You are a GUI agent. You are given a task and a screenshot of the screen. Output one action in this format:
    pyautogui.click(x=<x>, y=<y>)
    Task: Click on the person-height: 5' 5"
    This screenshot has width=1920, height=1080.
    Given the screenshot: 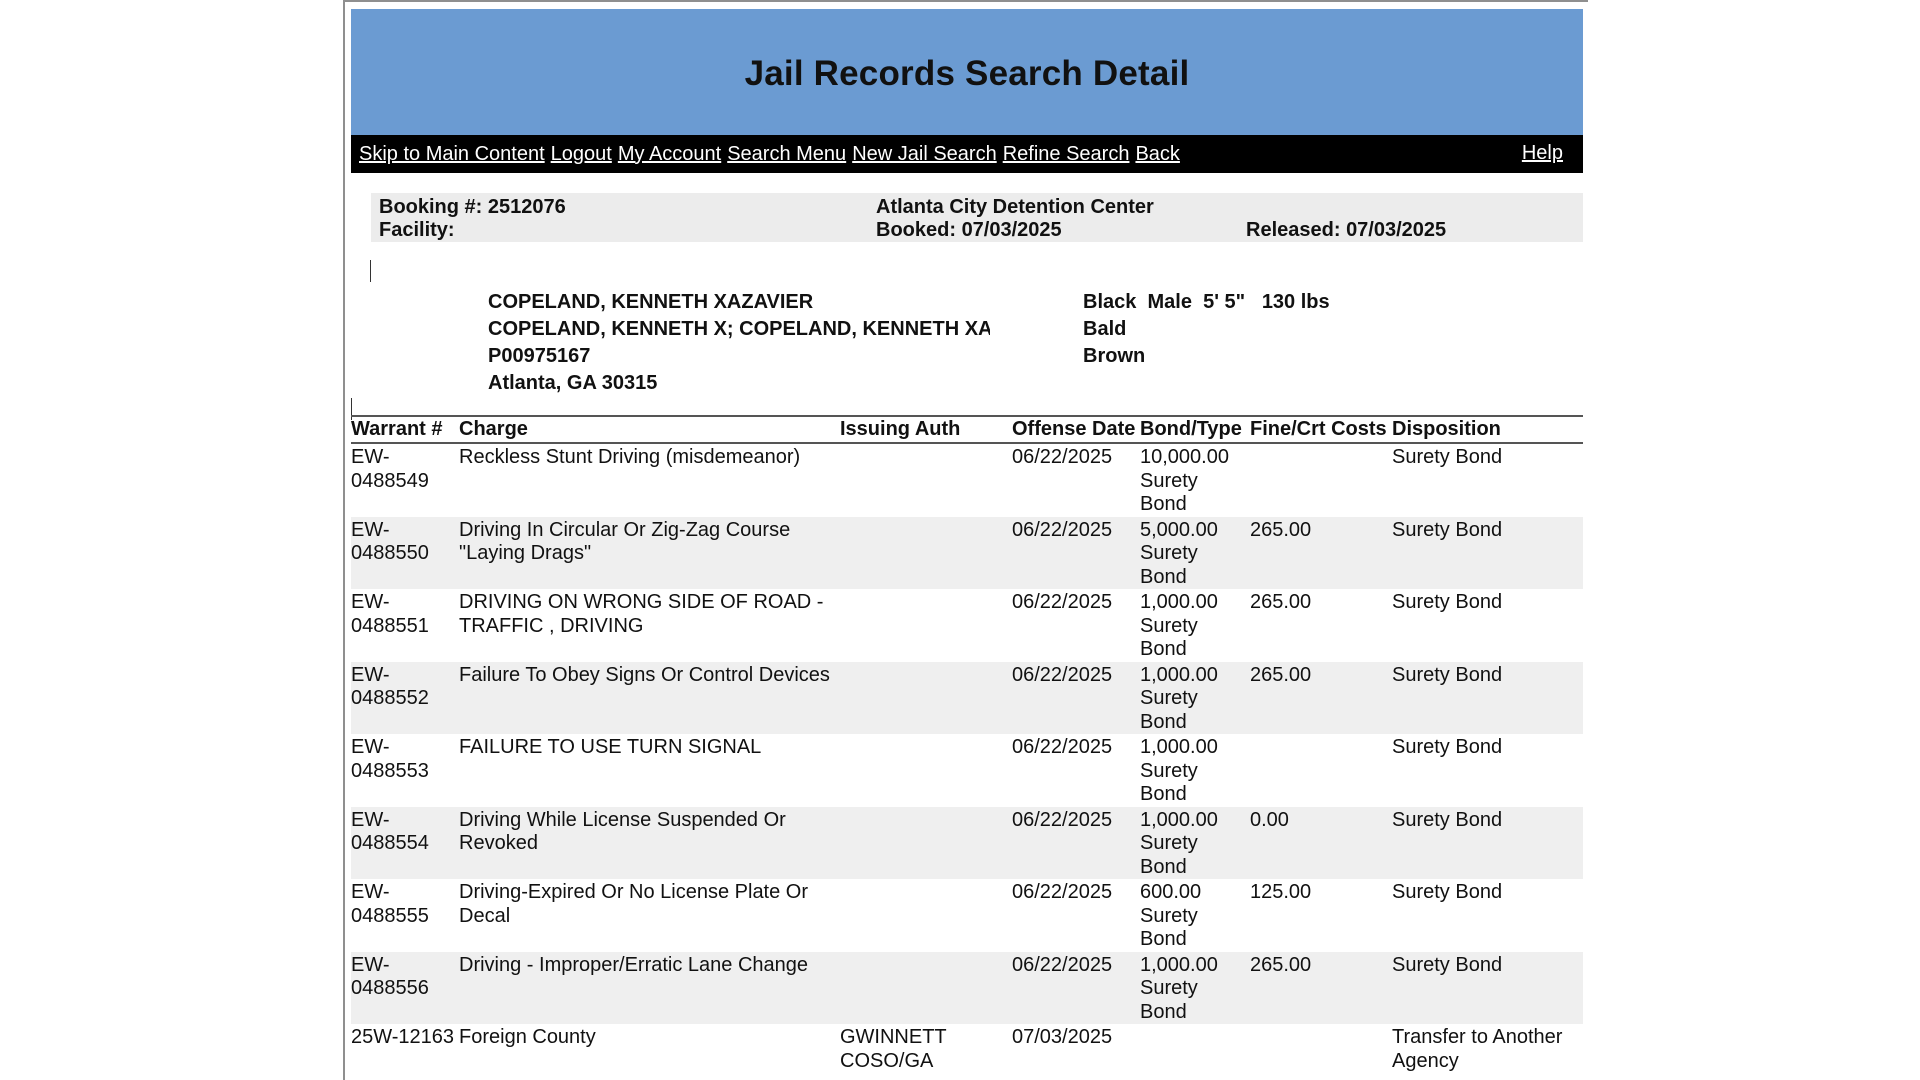 What is the action you would take?
    pyautogui.click(x=1224, y=302)
    